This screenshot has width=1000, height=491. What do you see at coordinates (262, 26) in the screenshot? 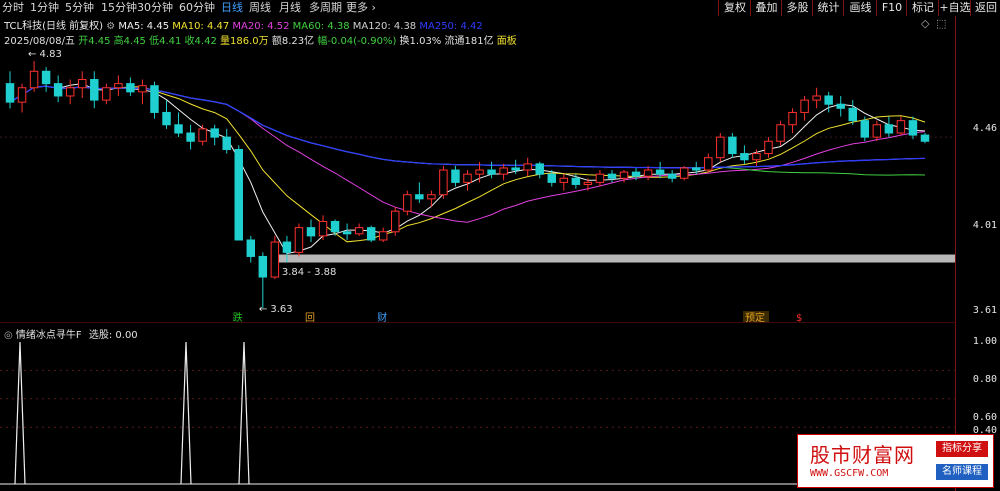
I see `ma-legend-2: MA20: 4.52` at bounding box center [262, 26].